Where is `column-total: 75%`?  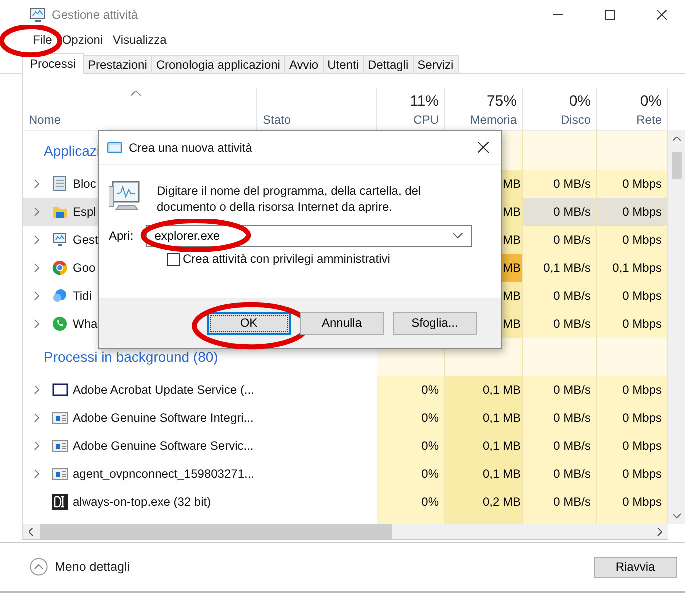 column-total: 75% is located at coordinates (501, 101).